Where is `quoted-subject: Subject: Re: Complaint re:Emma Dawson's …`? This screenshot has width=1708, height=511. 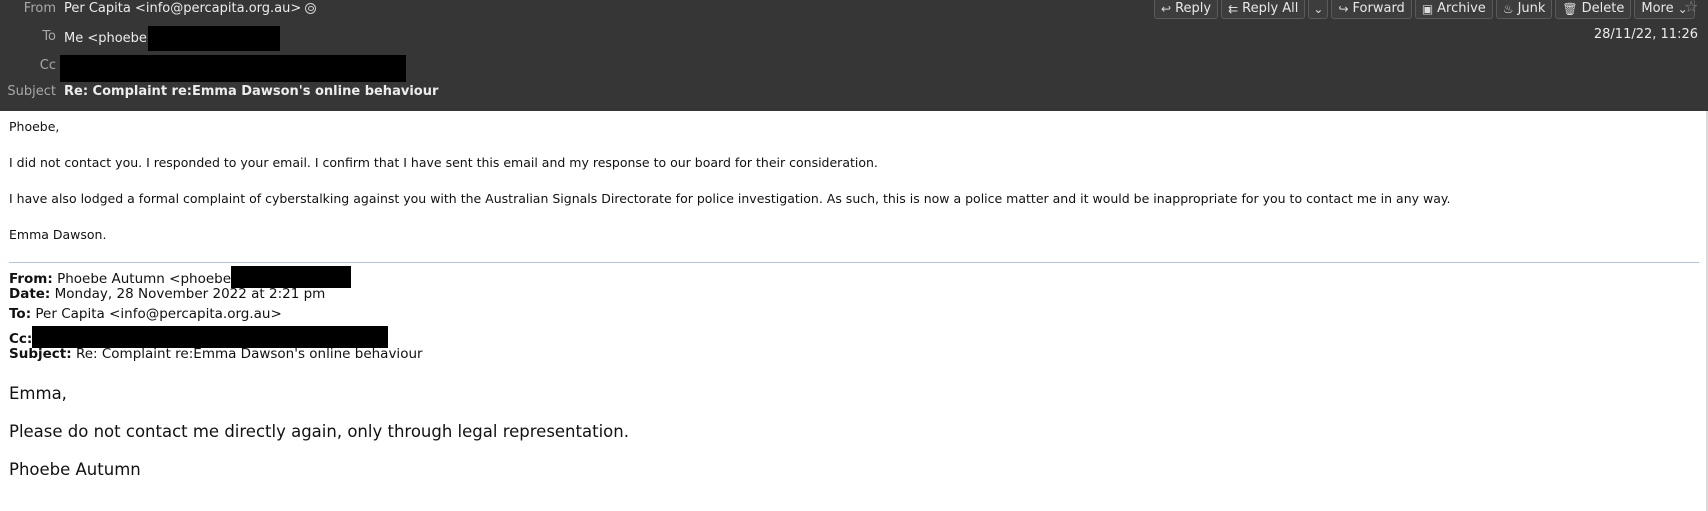
quoted-subject: Subject: Re: Complaint re:Emma Dawson's … is located at coordinates (216, 354).